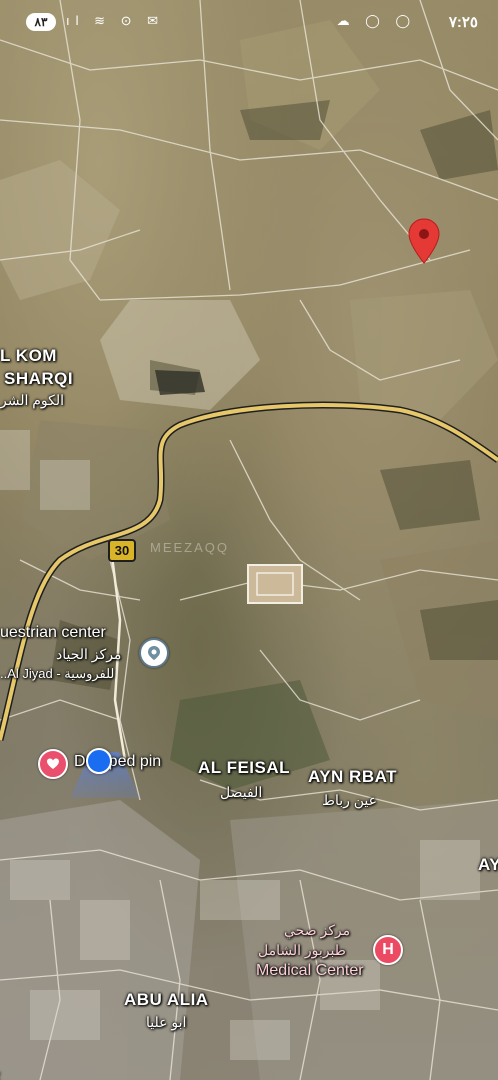  I want to click on poi-label-equestrian-arabic: مركز الجياد, so click(88, 654).